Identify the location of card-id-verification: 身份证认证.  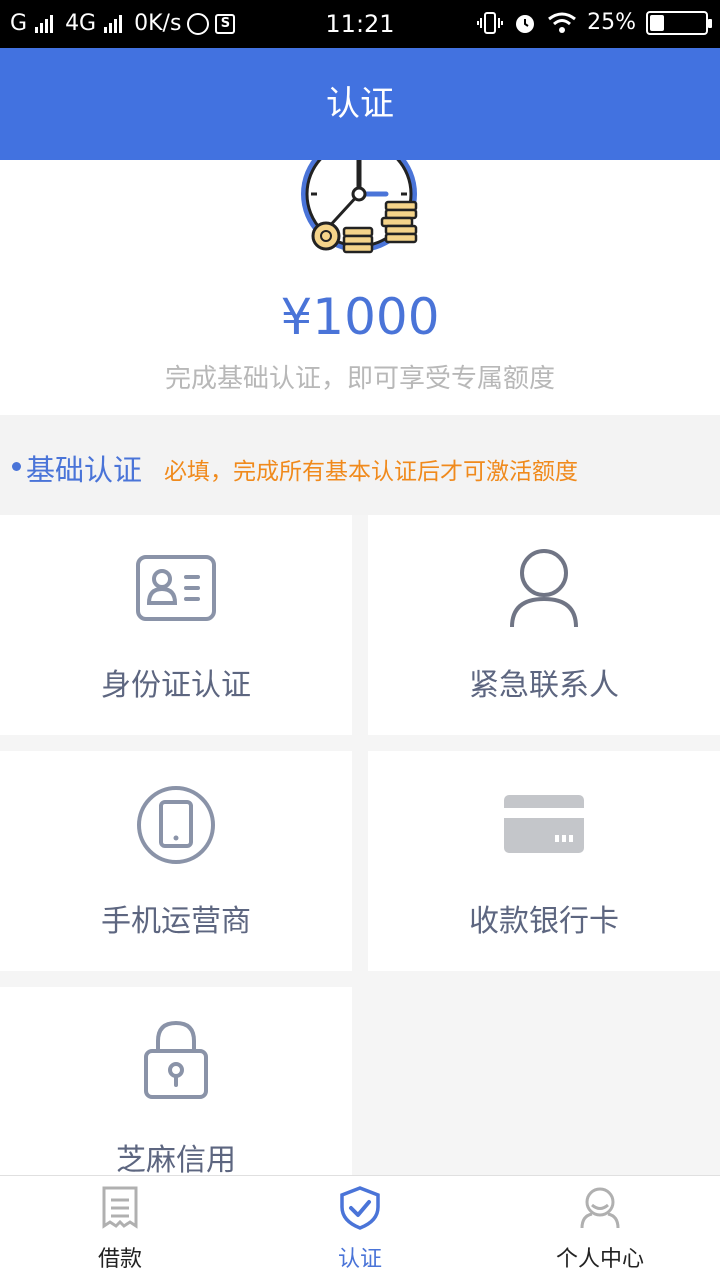
(176, 625).